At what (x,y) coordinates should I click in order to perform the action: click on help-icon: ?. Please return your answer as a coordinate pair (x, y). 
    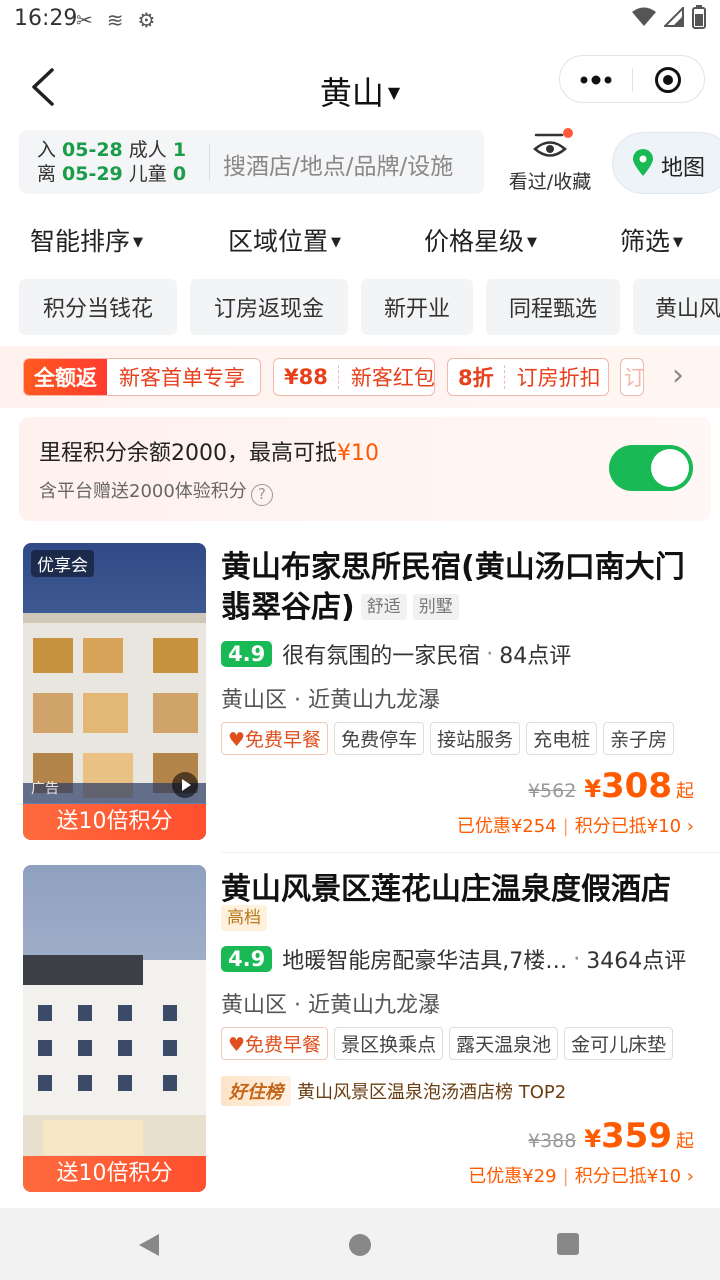
    Looking at the image, I should click on (261, 495).